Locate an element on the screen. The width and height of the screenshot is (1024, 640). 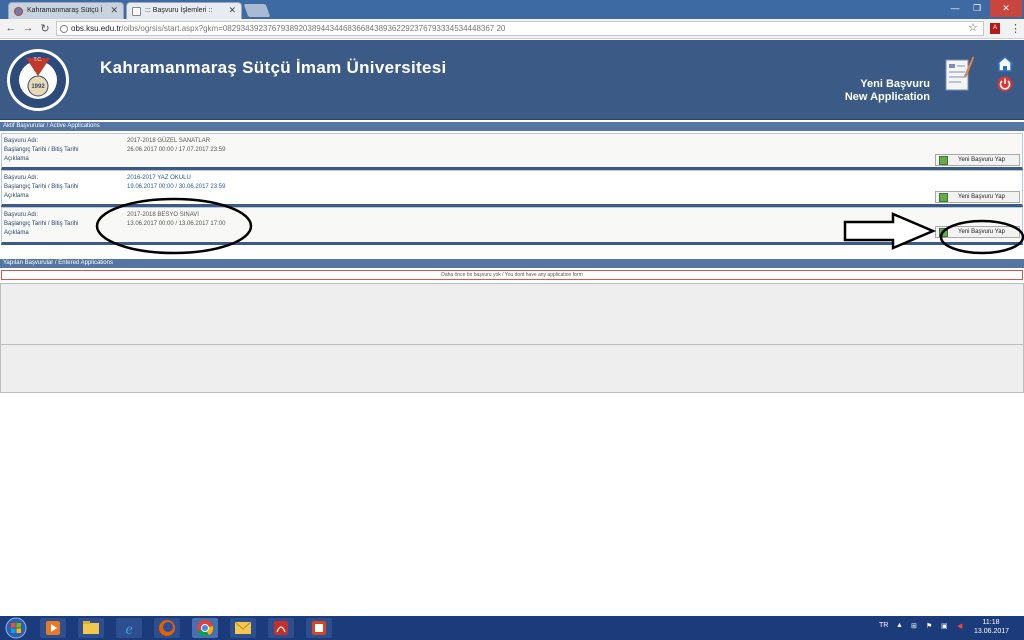
browser-menu-icon: ⋮ is located at coordinates (1015, 28).